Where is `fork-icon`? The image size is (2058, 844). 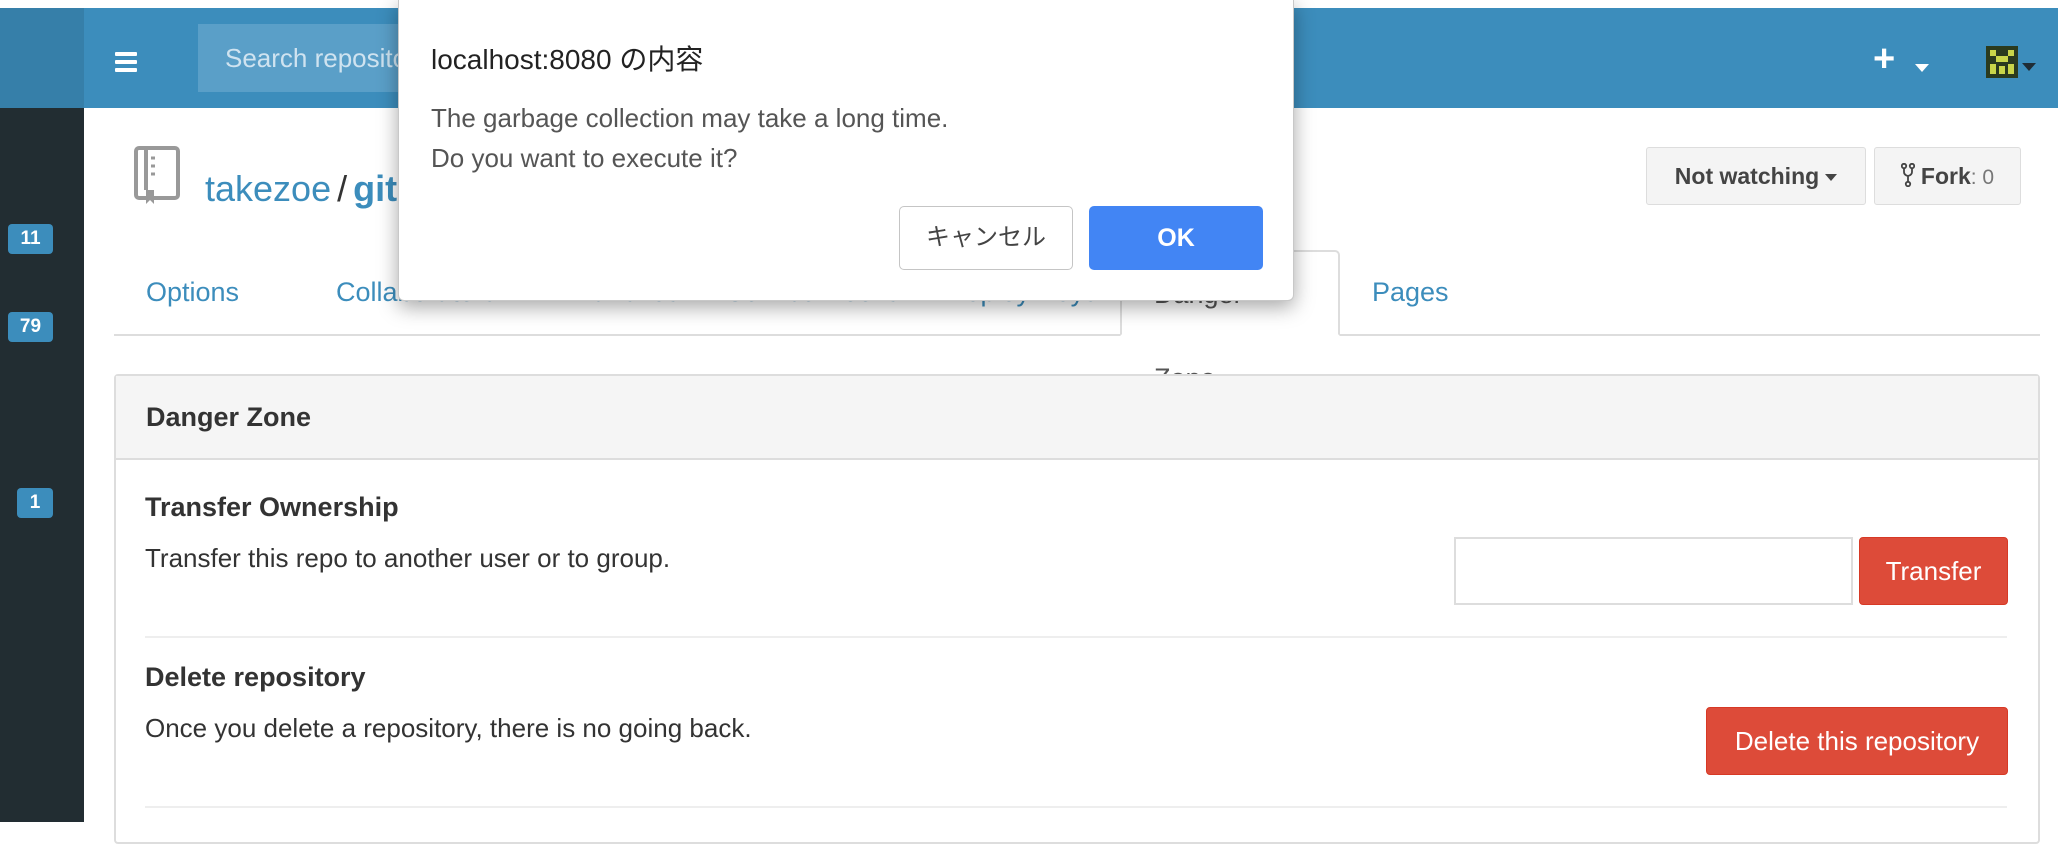
fork-icon is located at coordinates (1907, 175).